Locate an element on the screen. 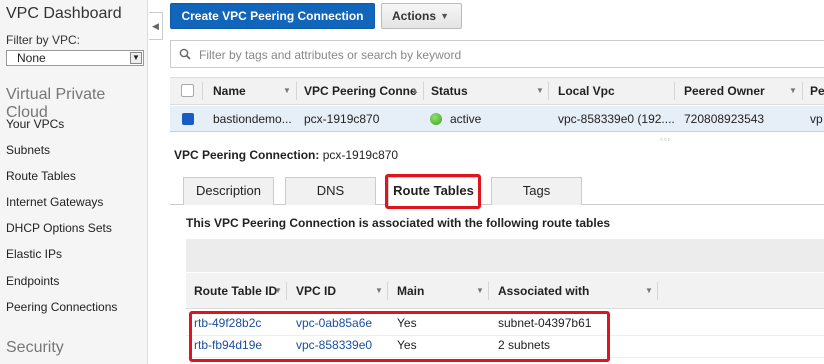  detail-title: VPC Peering Connection: pcx-1919c870 is located at coordinates (286, 155).